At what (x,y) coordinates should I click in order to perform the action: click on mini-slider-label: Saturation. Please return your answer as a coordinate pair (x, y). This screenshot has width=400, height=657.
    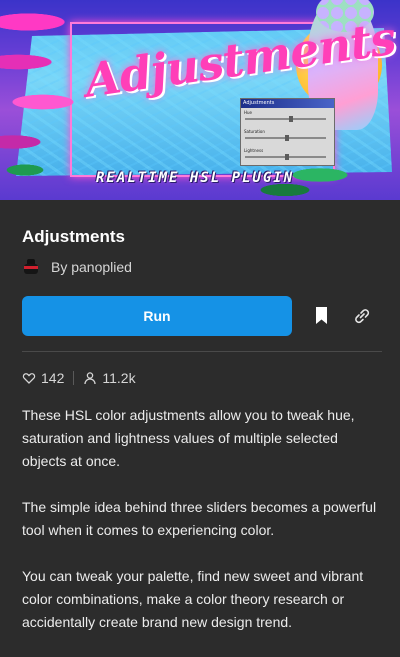
    Looking at the image, I should click on (254, 131).